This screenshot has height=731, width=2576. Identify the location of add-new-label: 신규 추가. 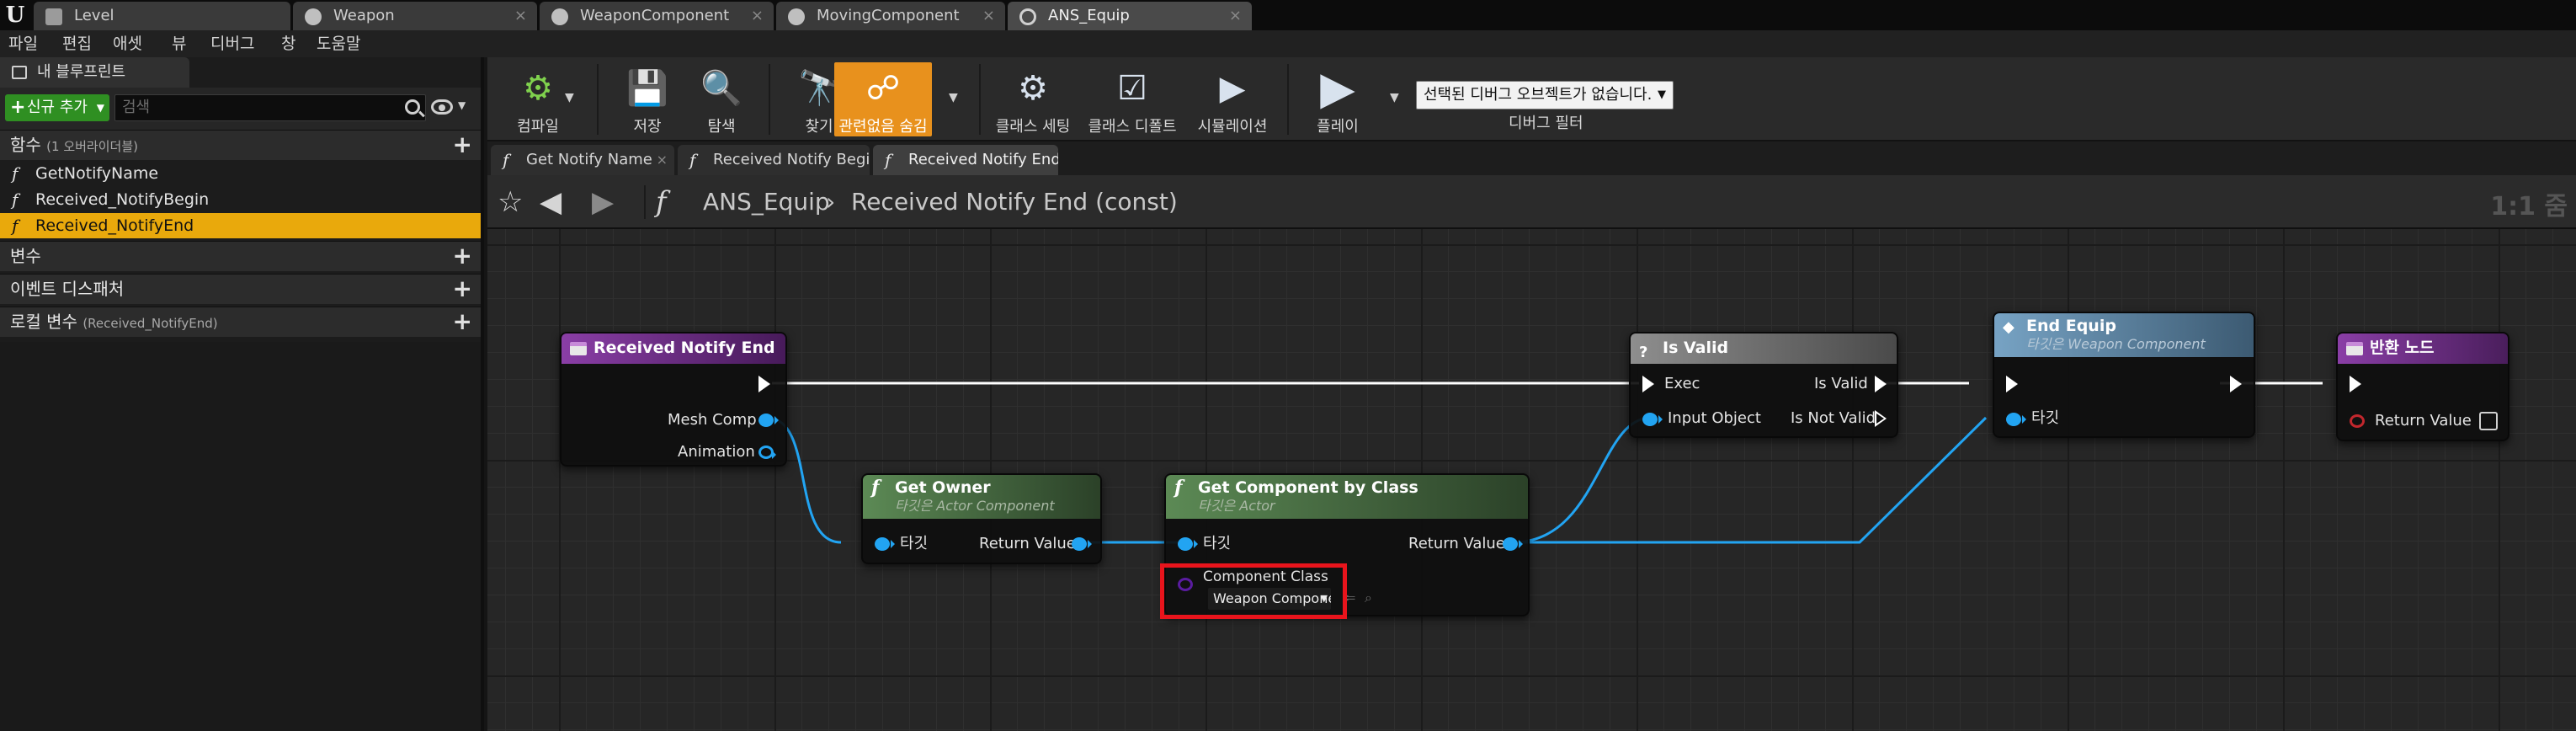
(57, 107).